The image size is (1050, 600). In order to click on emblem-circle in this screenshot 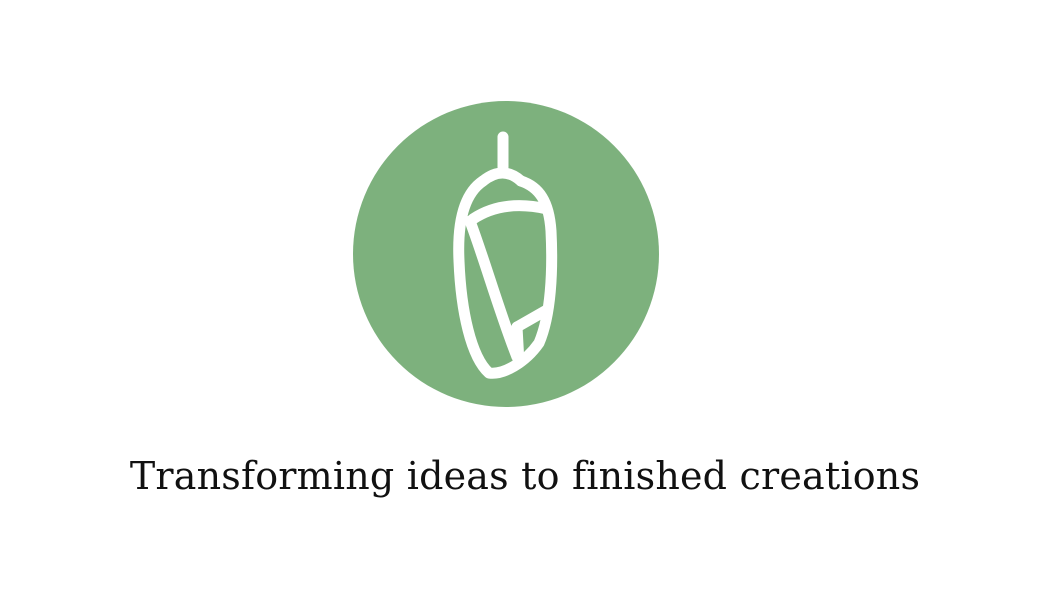, I will do `click(506, 254)`.